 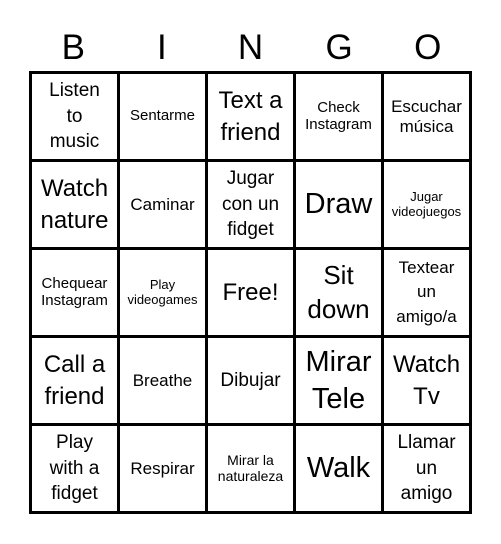 I want to click on cell-text: Jugar videojuegos, so click(x=426, y=203).